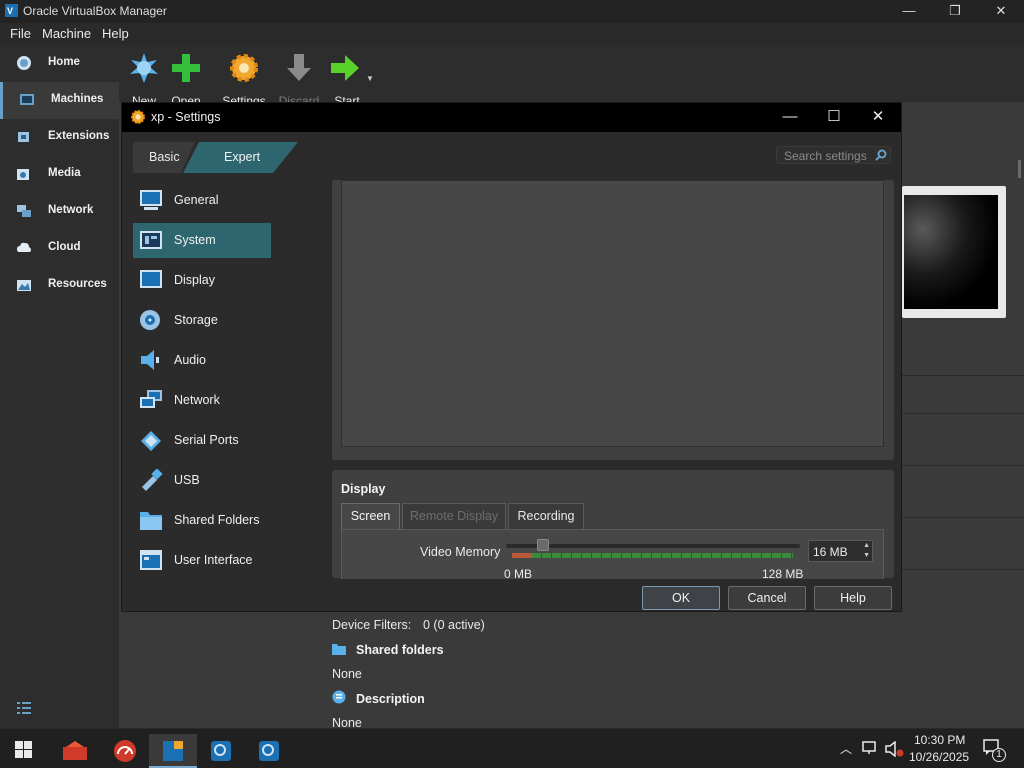  I want to click on video-memory-value: 16 MB, so click(830, 552).